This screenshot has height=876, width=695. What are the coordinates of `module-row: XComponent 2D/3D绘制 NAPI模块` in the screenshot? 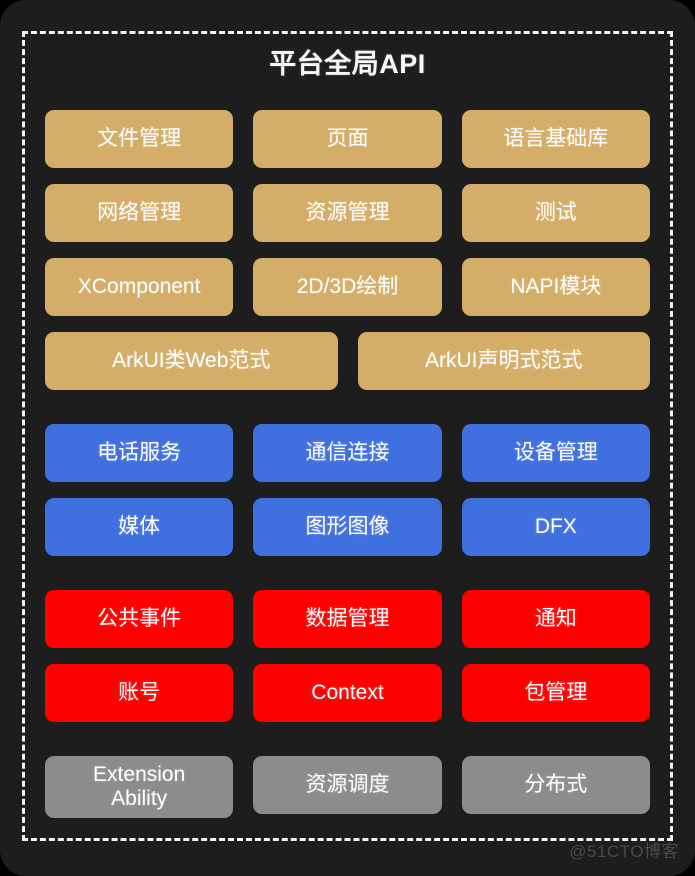 It's located at (347, 287).